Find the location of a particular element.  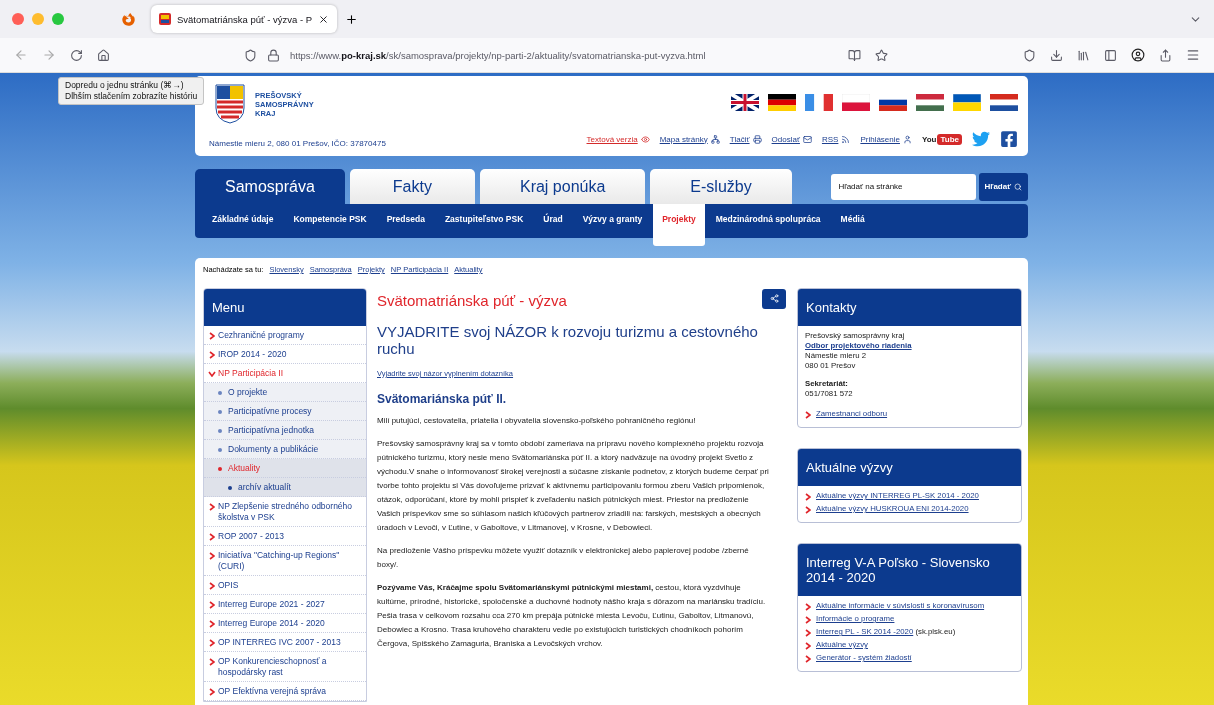

menu-icon is located at coordinates (1193, 55).